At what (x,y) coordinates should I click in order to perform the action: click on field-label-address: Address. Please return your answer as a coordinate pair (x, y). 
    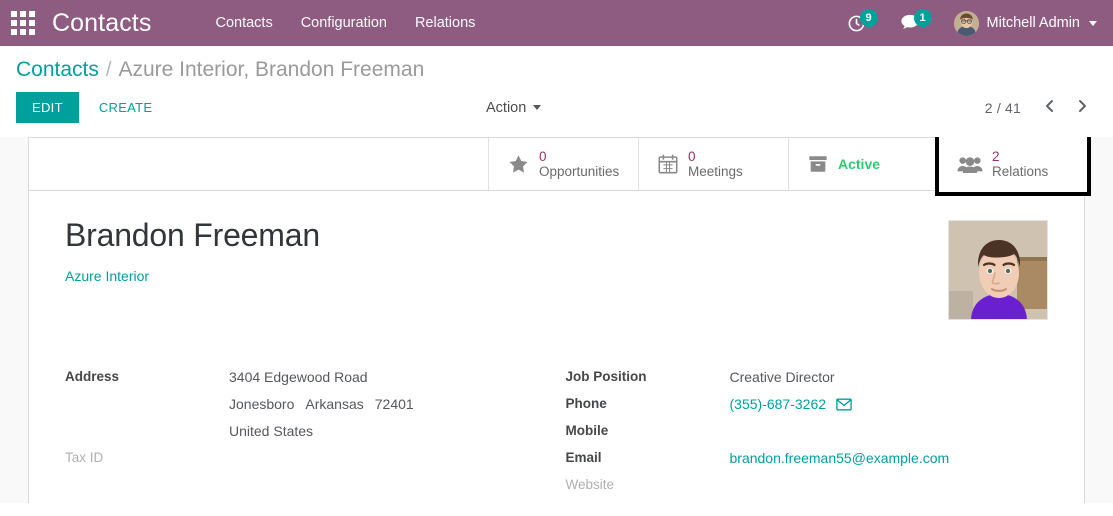
    Looking at the image, I should click on (92, 376).